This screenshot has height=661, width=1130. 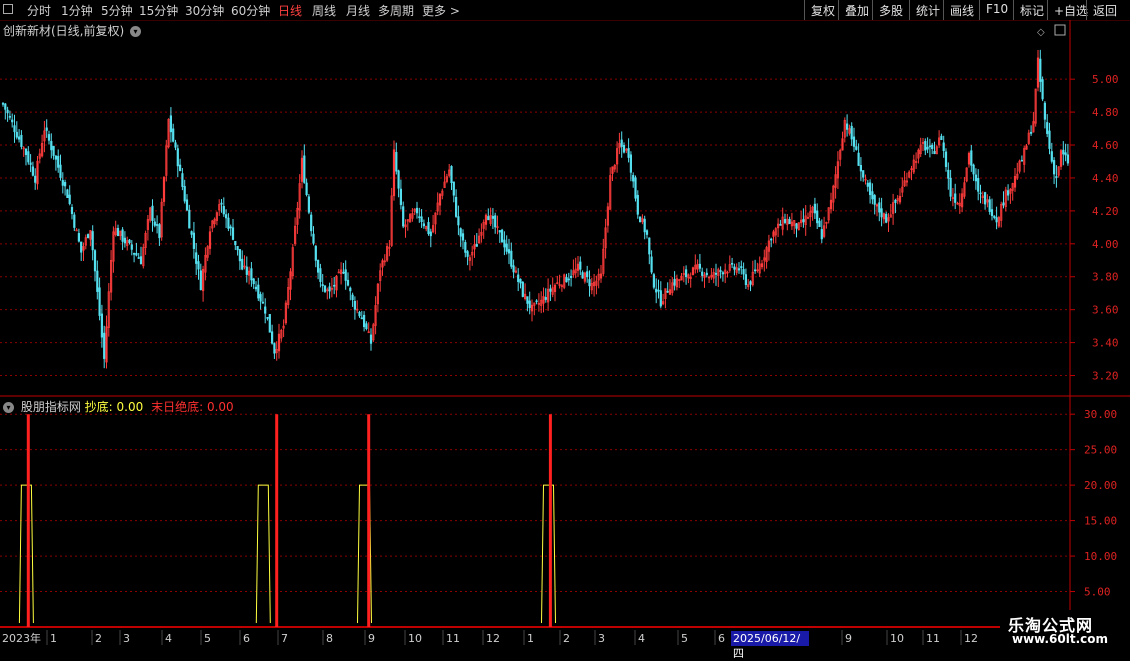 I want to click on x-month-label: 10, so click(x=415, y=638).